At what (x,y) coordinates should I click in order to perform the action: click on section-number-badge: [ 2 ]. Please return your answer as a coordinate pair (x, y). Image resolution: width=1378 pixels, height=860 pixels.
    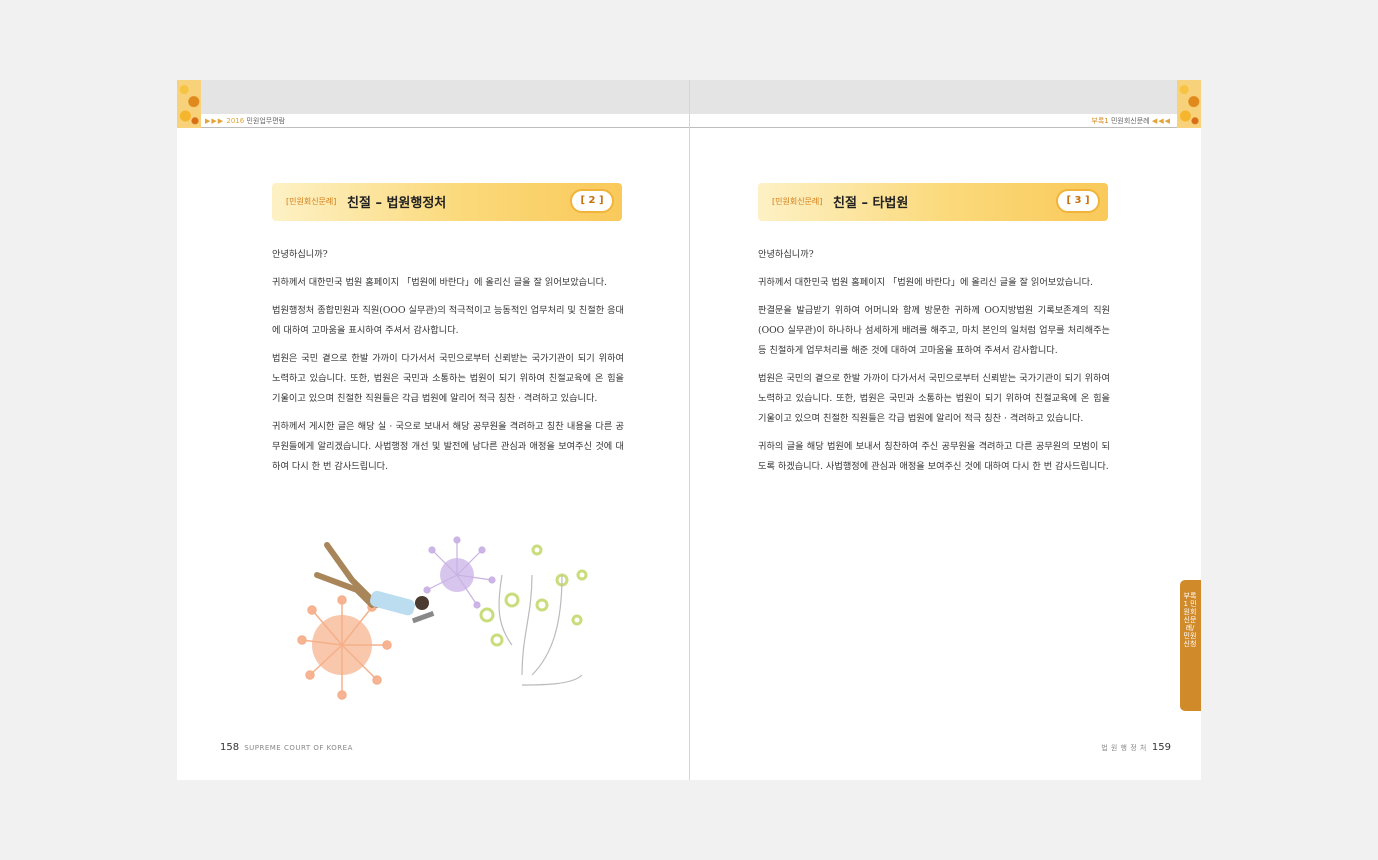
    Looking at the image, I should click on (592, 201).